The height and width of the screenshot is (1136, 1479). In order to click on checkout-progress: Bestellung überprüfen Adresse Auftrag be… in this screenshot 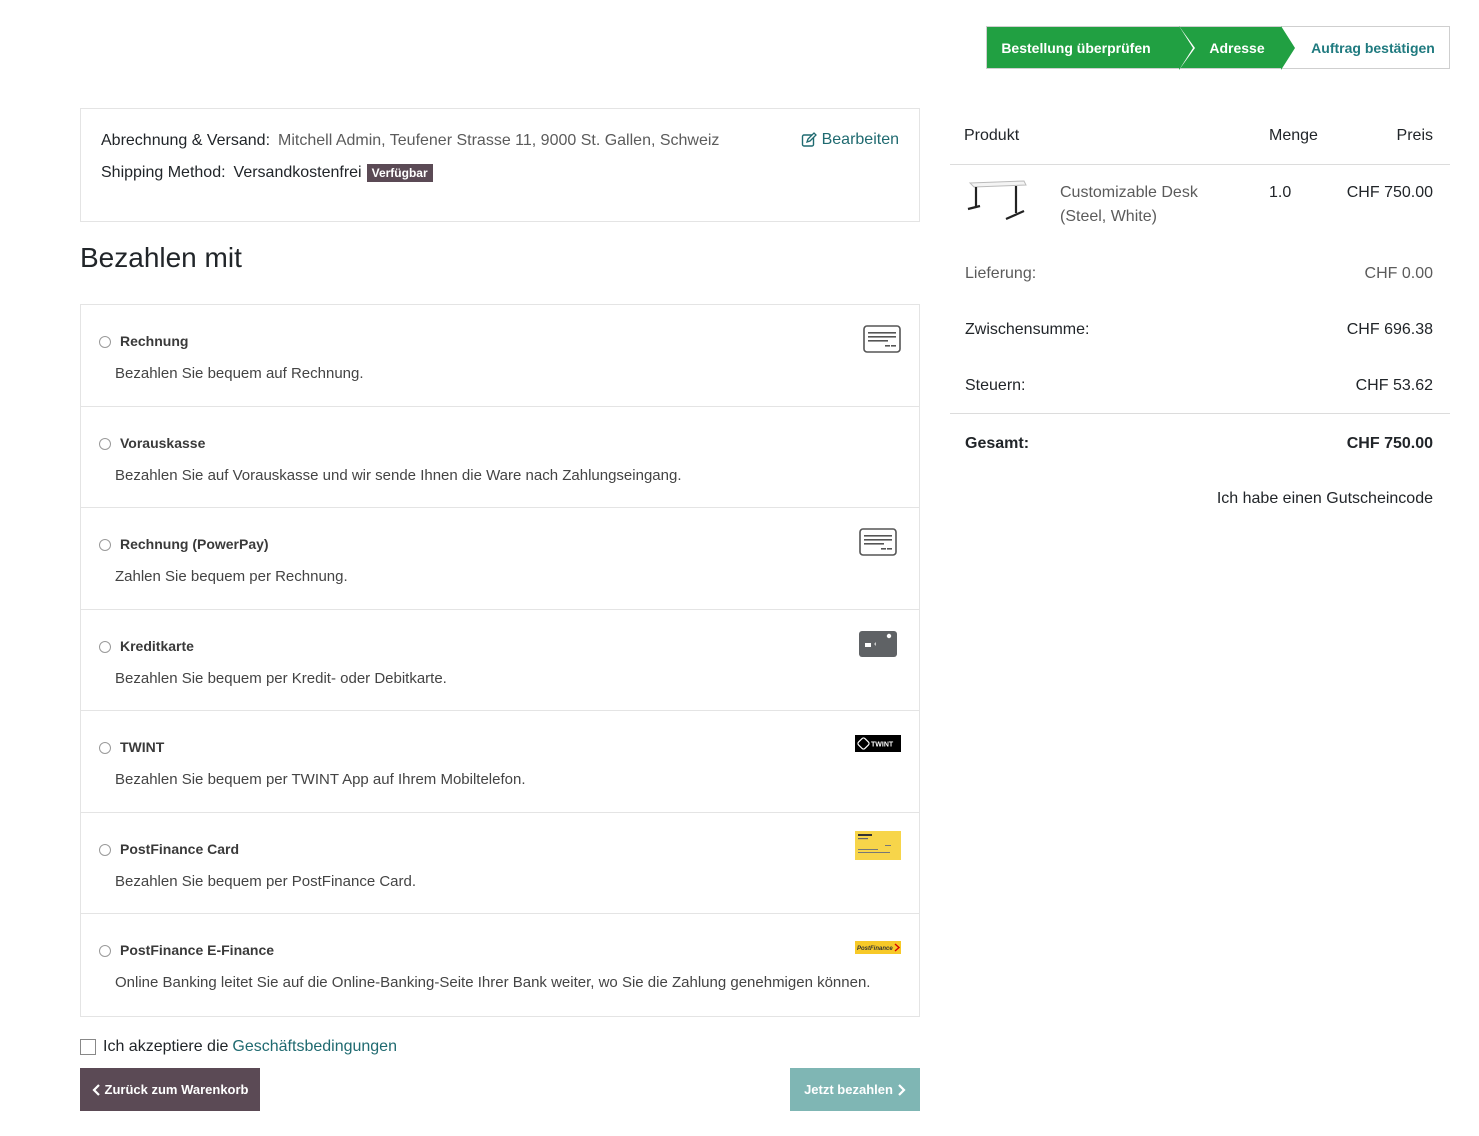, I will do `click(1218, 48)`.